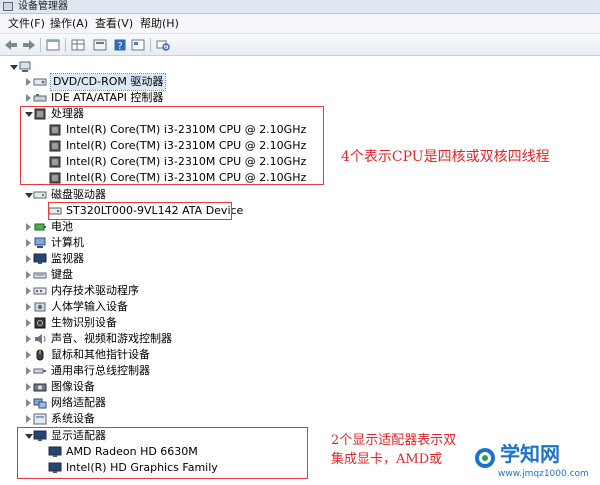  Describe the element at coordinates (530, 454) in the screenshot. I see `watermark-brand: 学知网` at that location.